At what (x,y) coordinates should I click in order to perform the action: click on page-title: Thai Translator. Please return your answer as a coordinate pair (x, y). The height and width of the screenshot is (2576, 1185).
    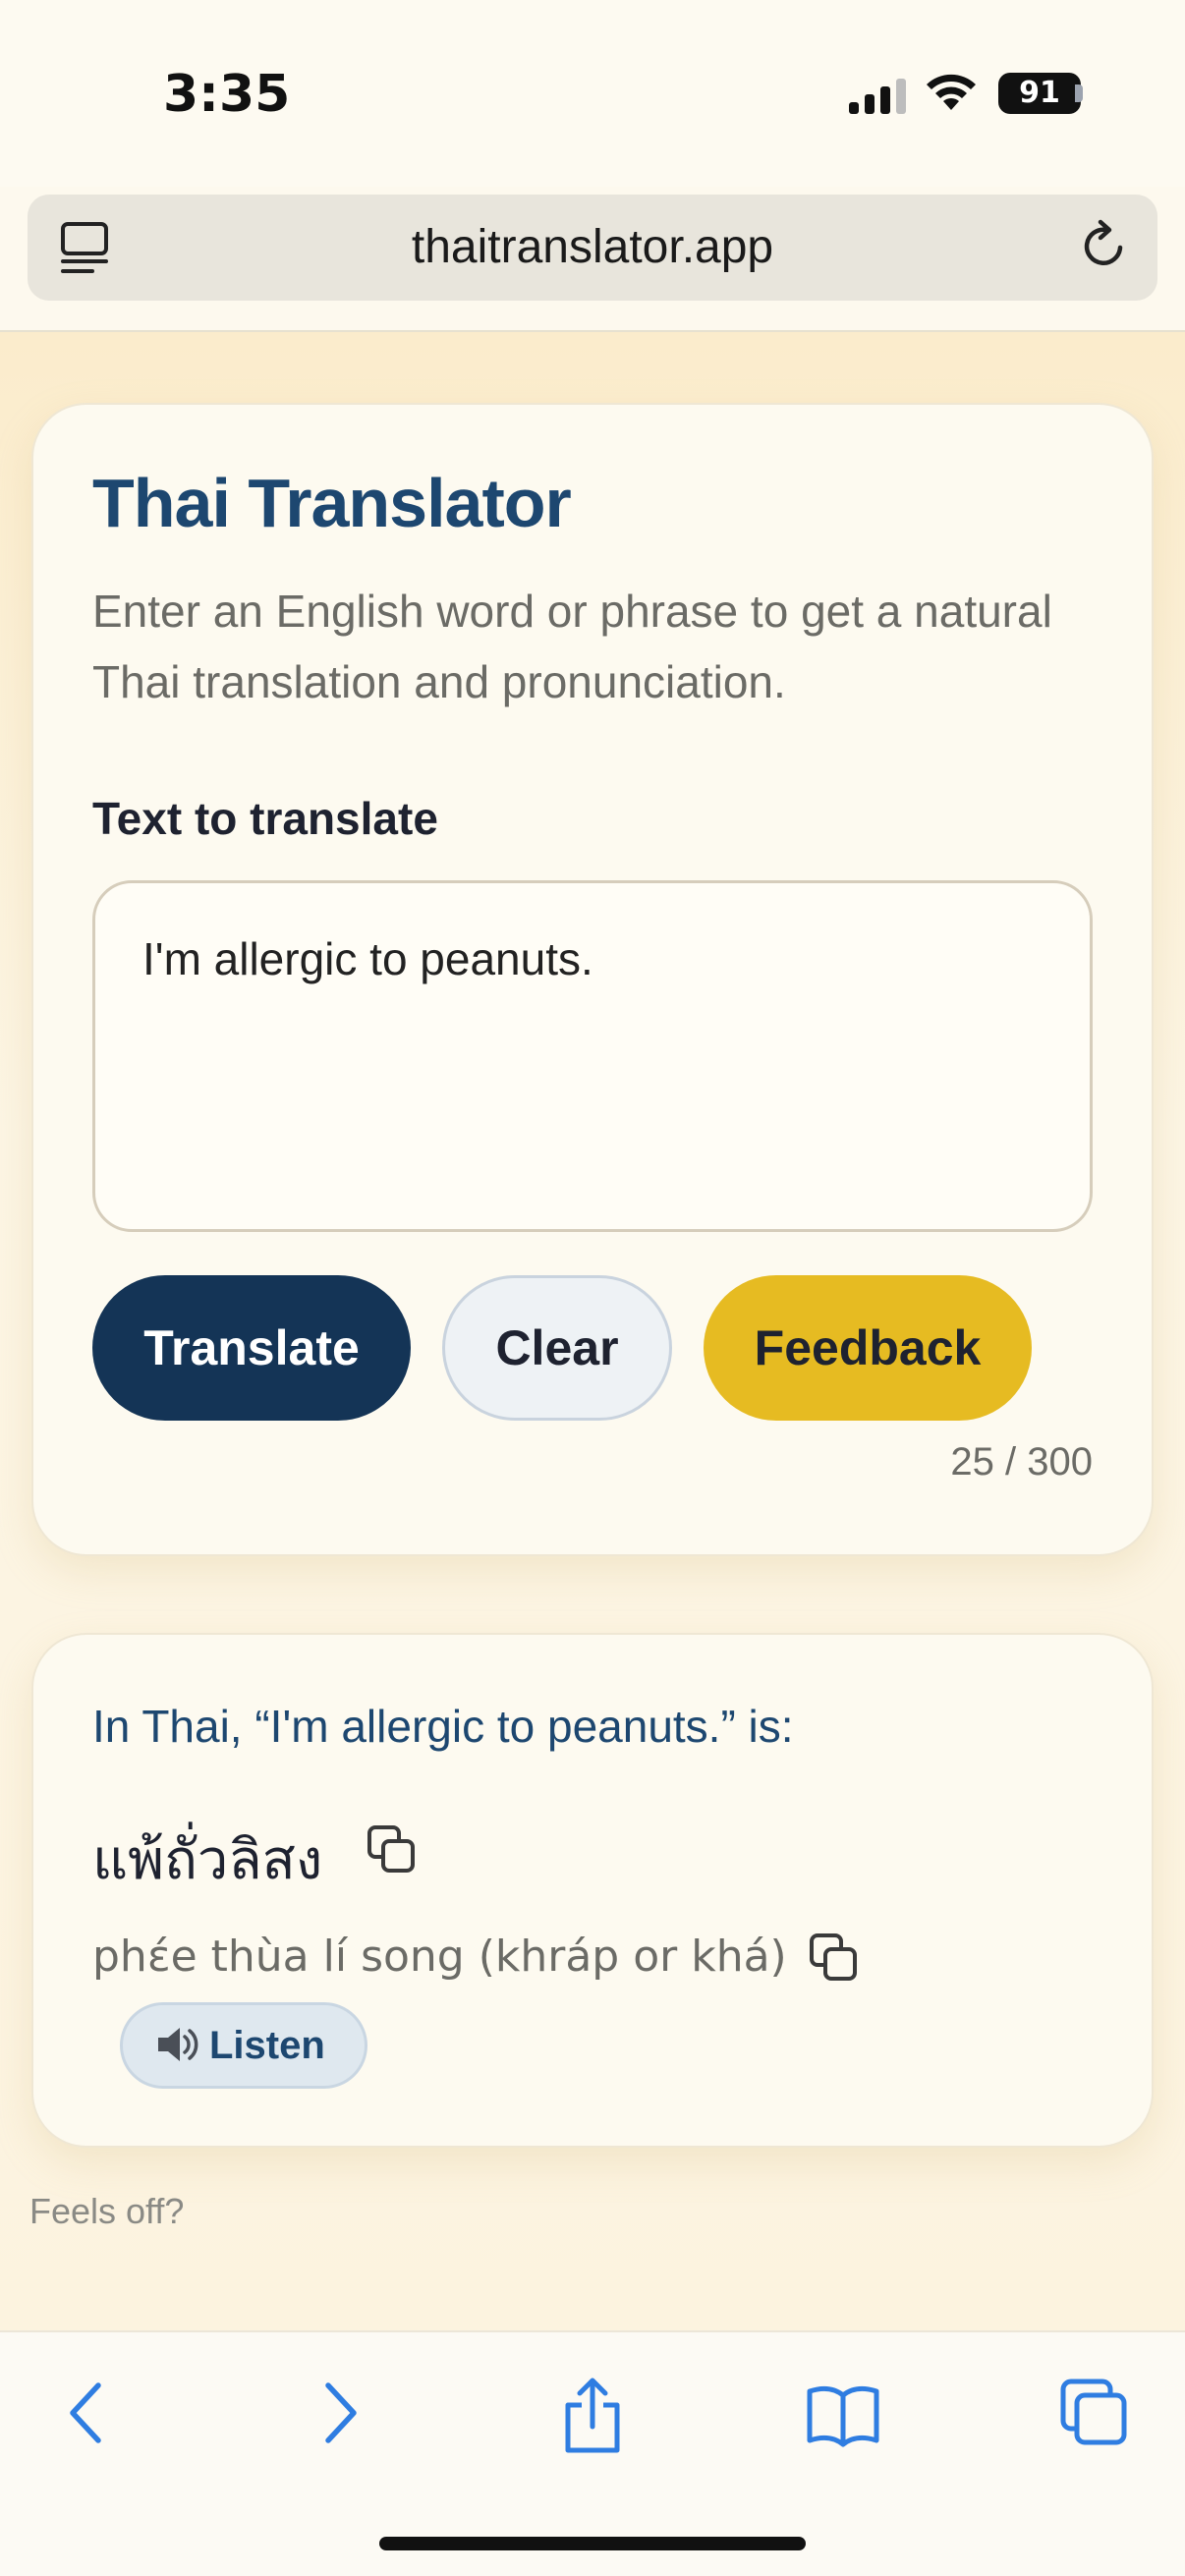
    Looking at the image, I should click on (332, 503).